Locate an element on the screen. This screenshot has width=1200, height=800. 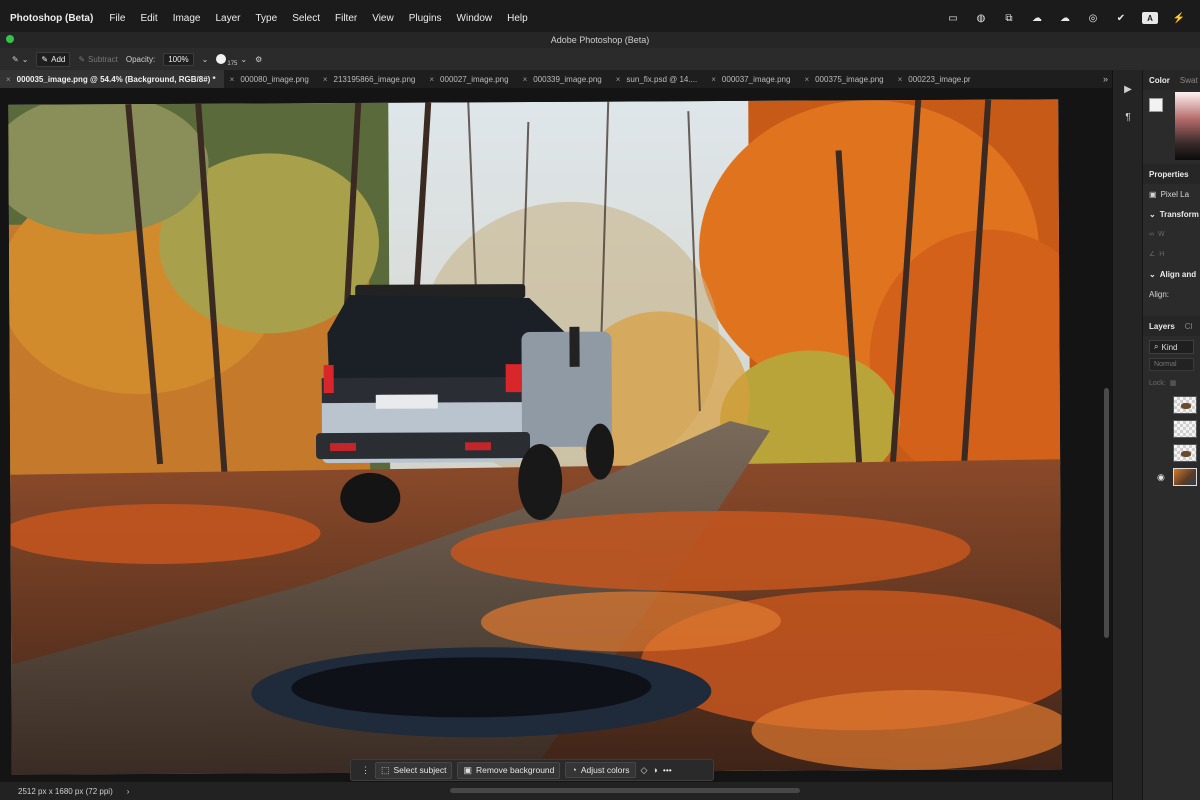
menu-help: Help is located at coordinates (517, 18).